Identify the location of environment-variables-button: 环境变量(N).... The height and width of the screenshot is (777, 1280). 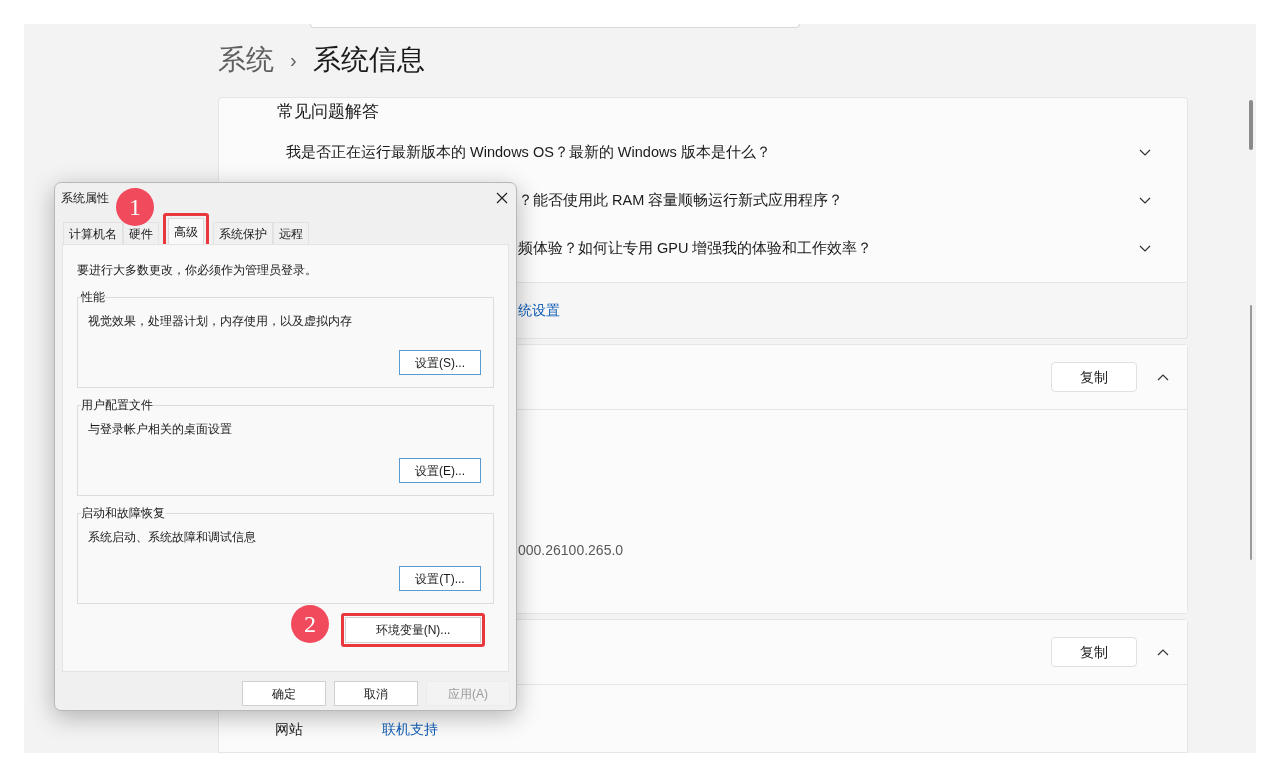
(413, 630).